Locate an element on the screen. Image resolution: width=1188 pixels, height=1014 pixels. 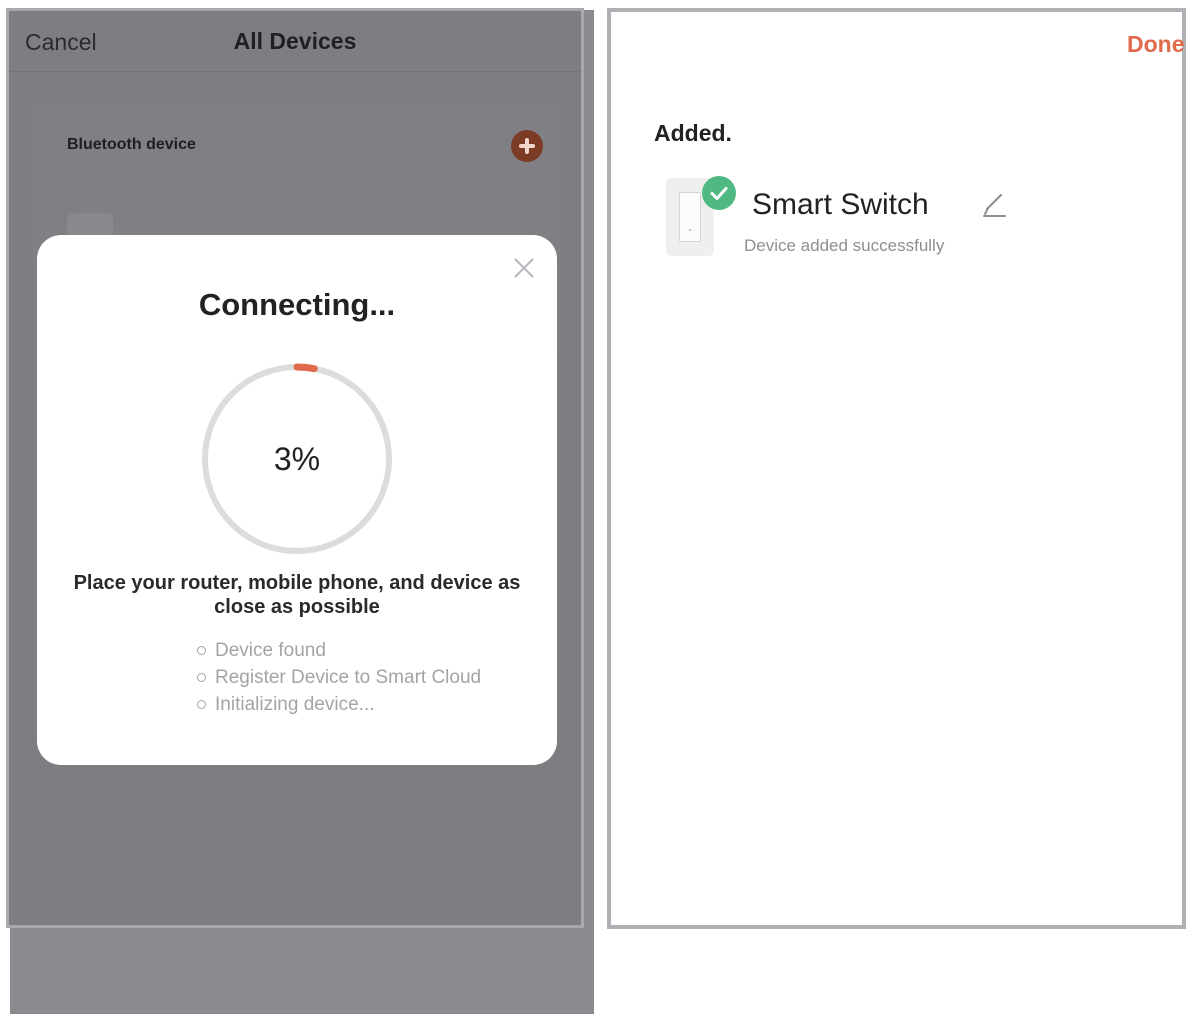
plus-circle-icon is located at coordinates (527, 146).